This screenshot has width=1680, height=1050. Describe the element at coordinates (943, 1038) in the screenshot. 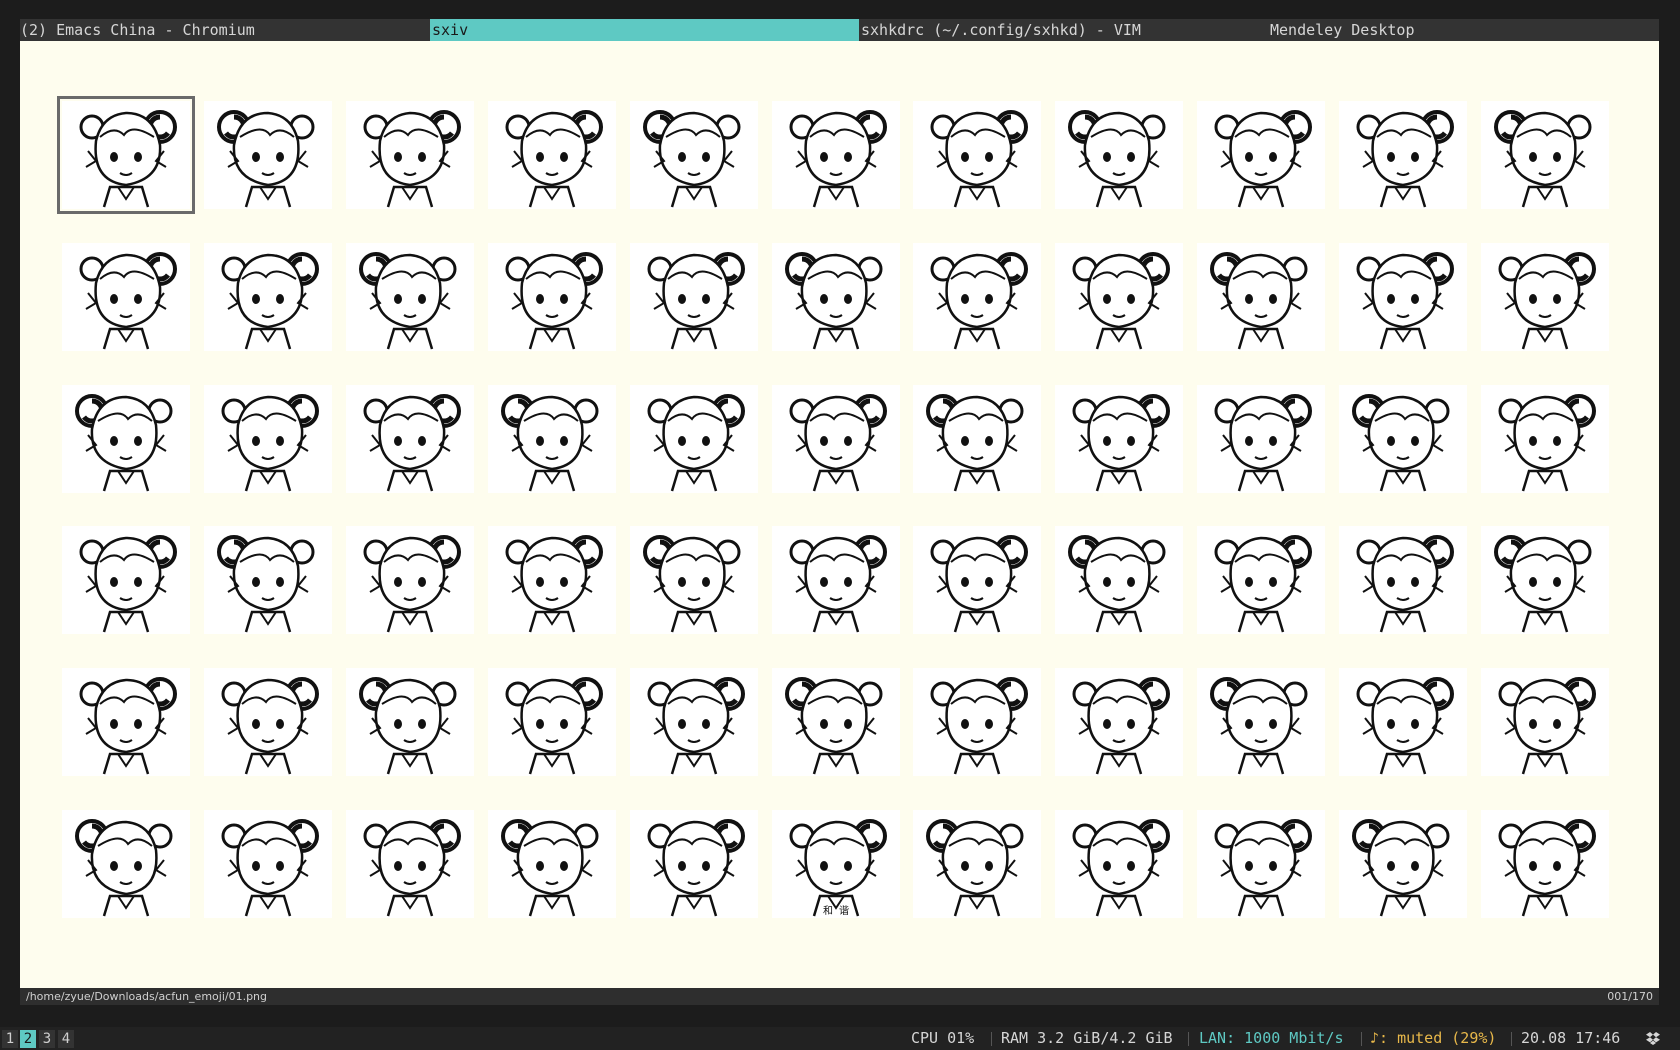

I see `cpu-indicator: CPU 01%` at that location.